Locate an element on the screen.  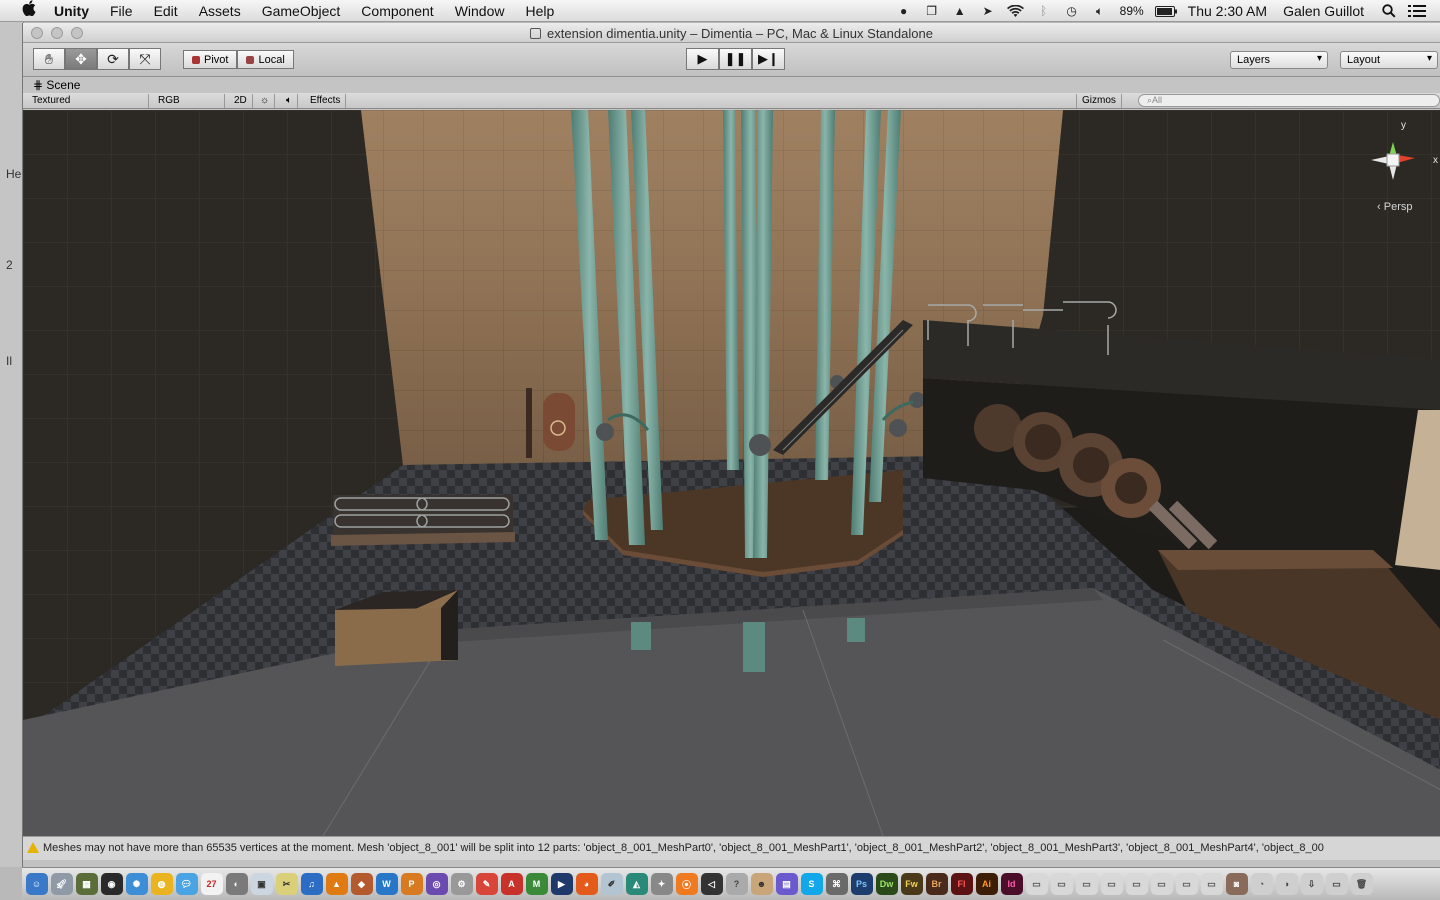
safari-icon: ✺ is located at coordinates (136, 884).